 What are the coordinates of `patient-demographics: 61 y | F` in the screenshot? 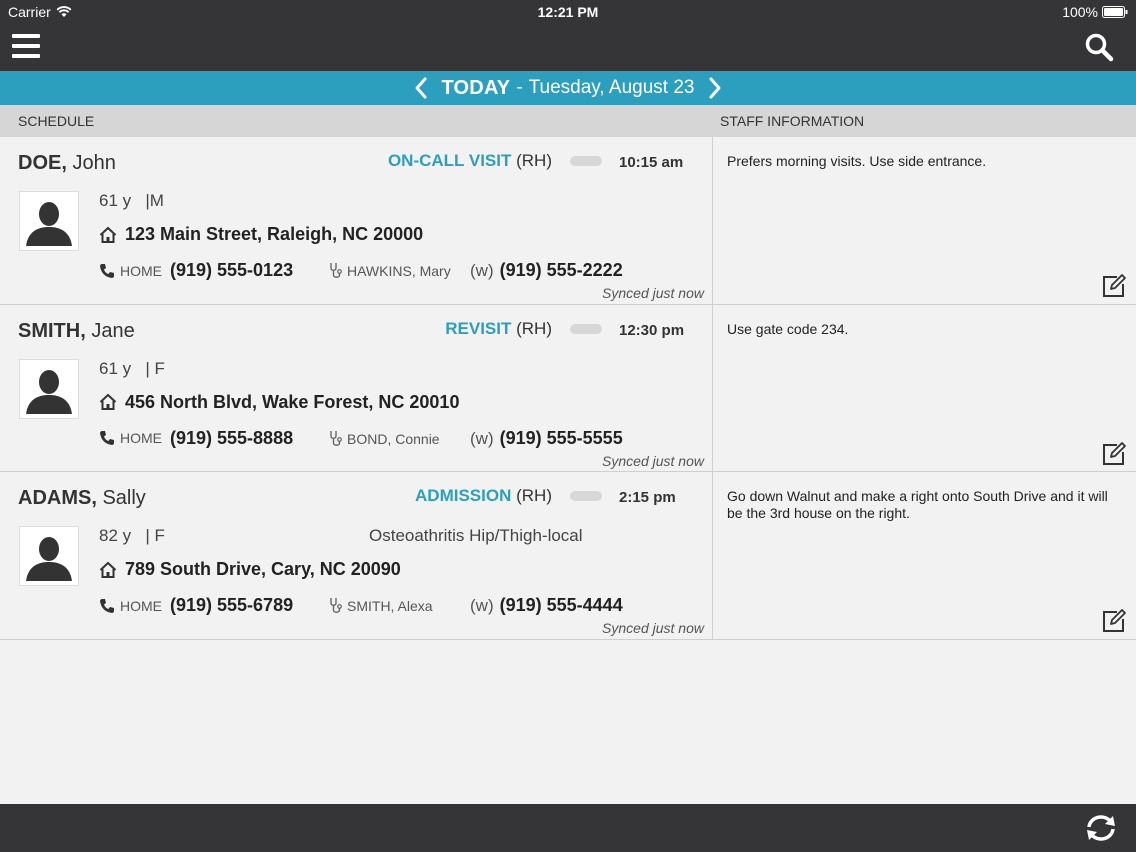 It's located at (132, 369).